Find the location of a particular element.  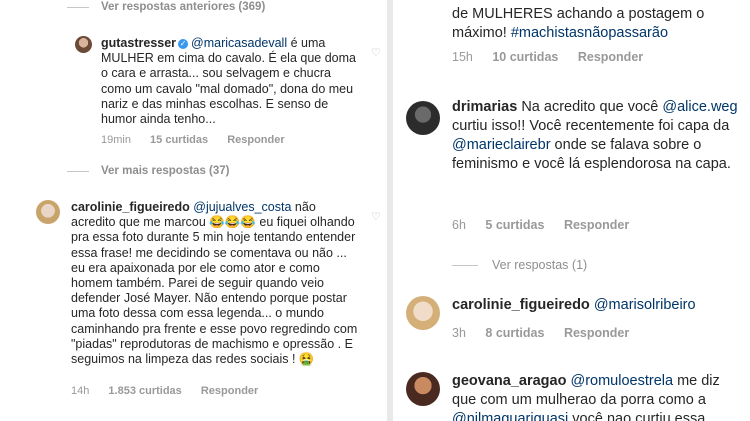

view-more-replies: Ver mais respostas (37) is located at coordinates (148, 171).